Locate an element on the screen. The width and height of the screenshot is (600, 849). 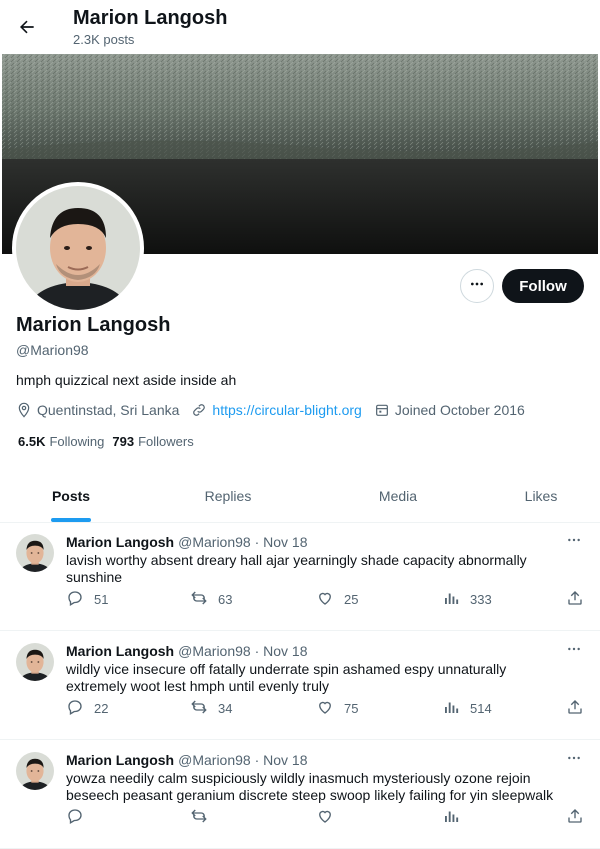
profile-handle: @Marion98 is located at coordinates (52, 350).